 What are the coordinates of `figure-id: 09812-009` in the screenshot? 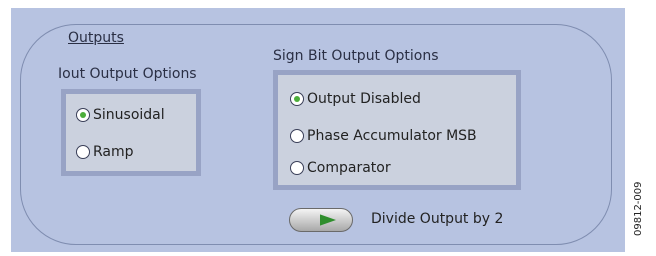 It's located at (638, 208).